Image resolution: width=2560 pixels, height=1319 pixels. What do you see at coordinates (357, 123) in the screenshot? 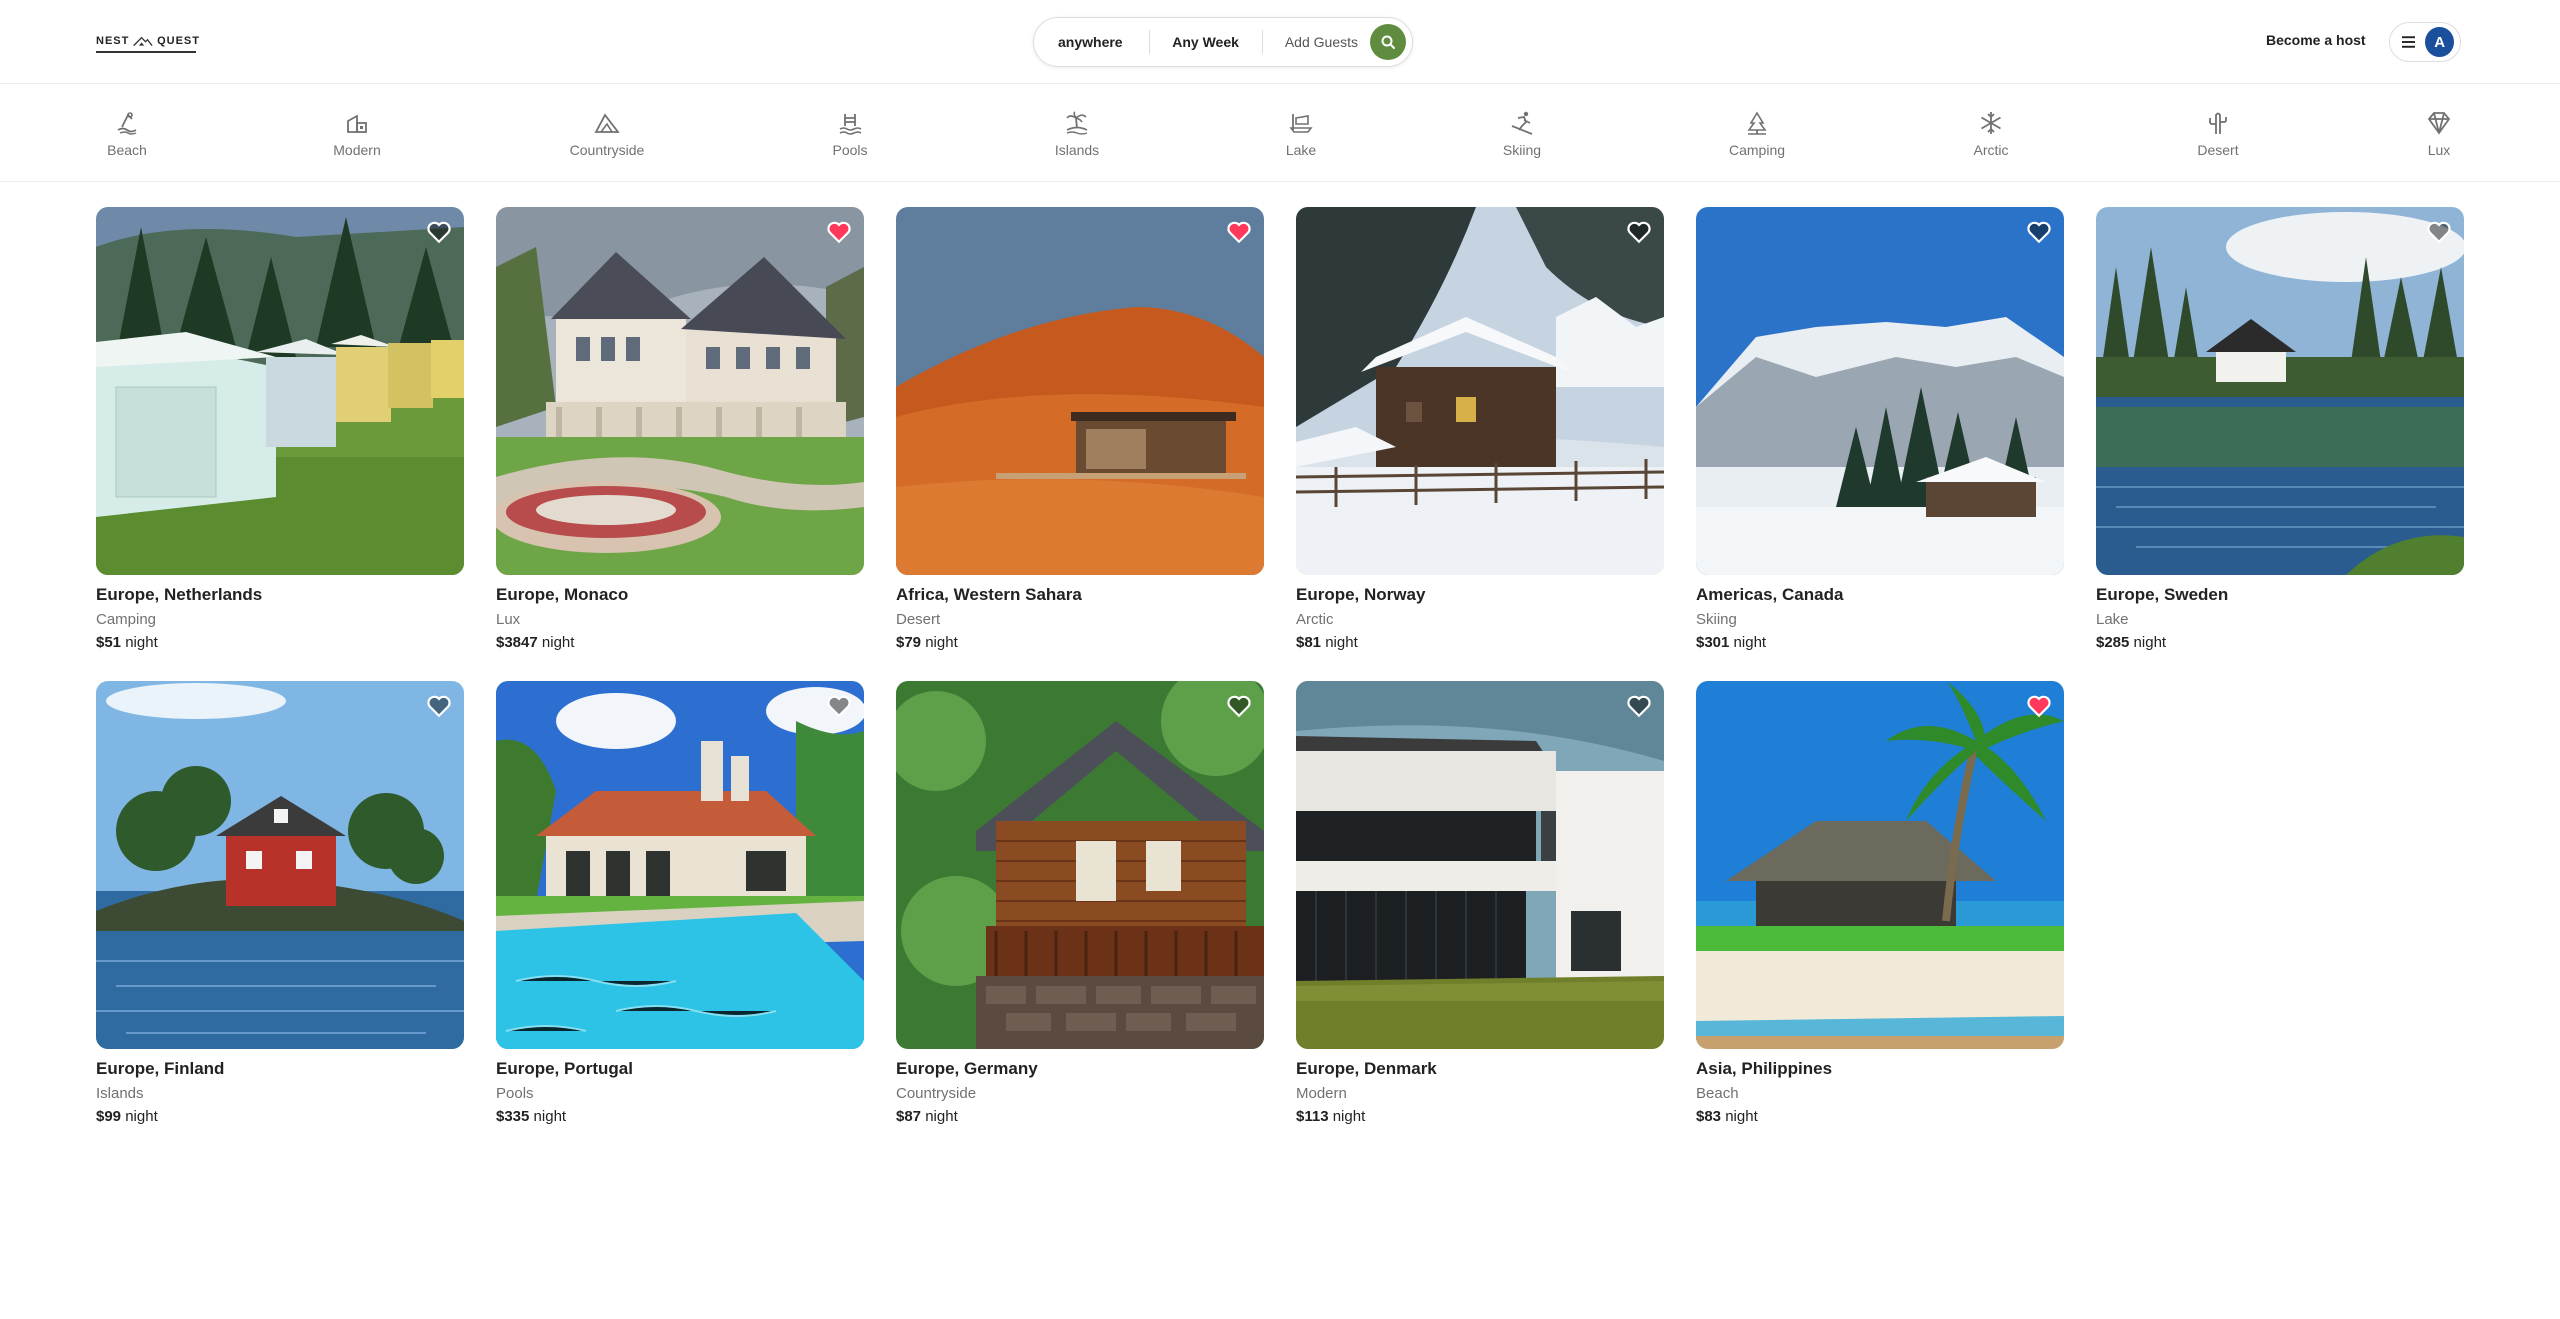
I see `modern-house-icon` at bounding box center [357, 123].